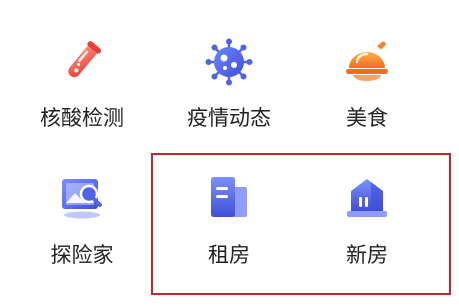 The height and width of the screenshot is (306, 459). Describe the element at coordinates (229, 197) in the screenshot. I see `buildings-icon` at that location.